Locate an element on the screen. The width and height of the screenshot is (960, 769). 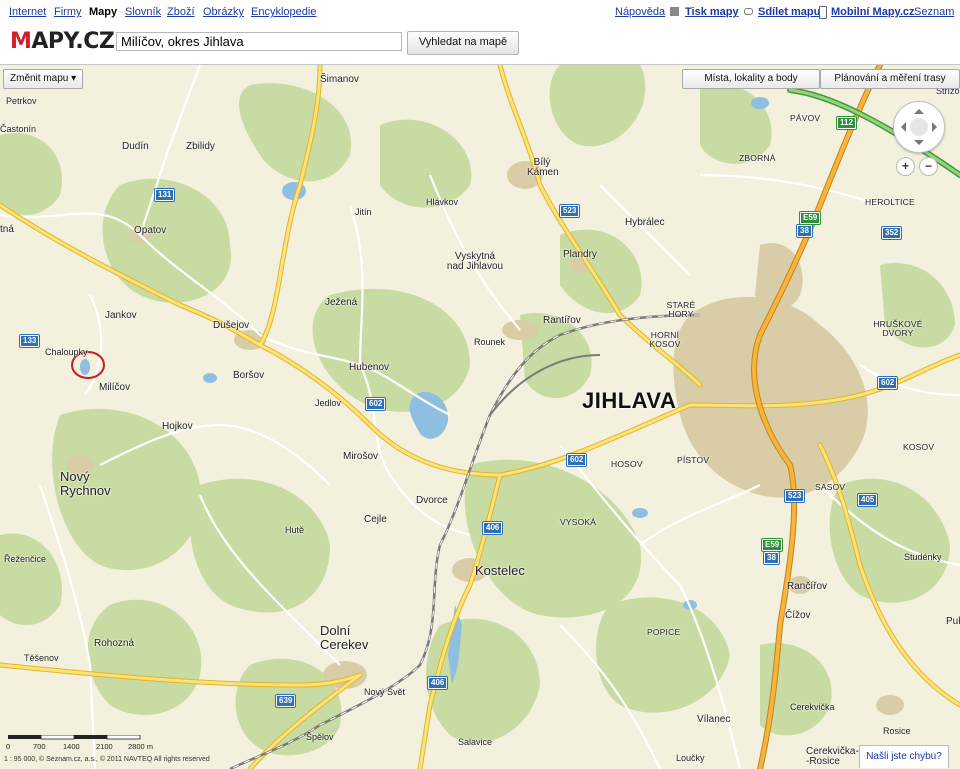
scale-bar: 0 700 1400 2100 2800 m is located at coordinates (79, 743).